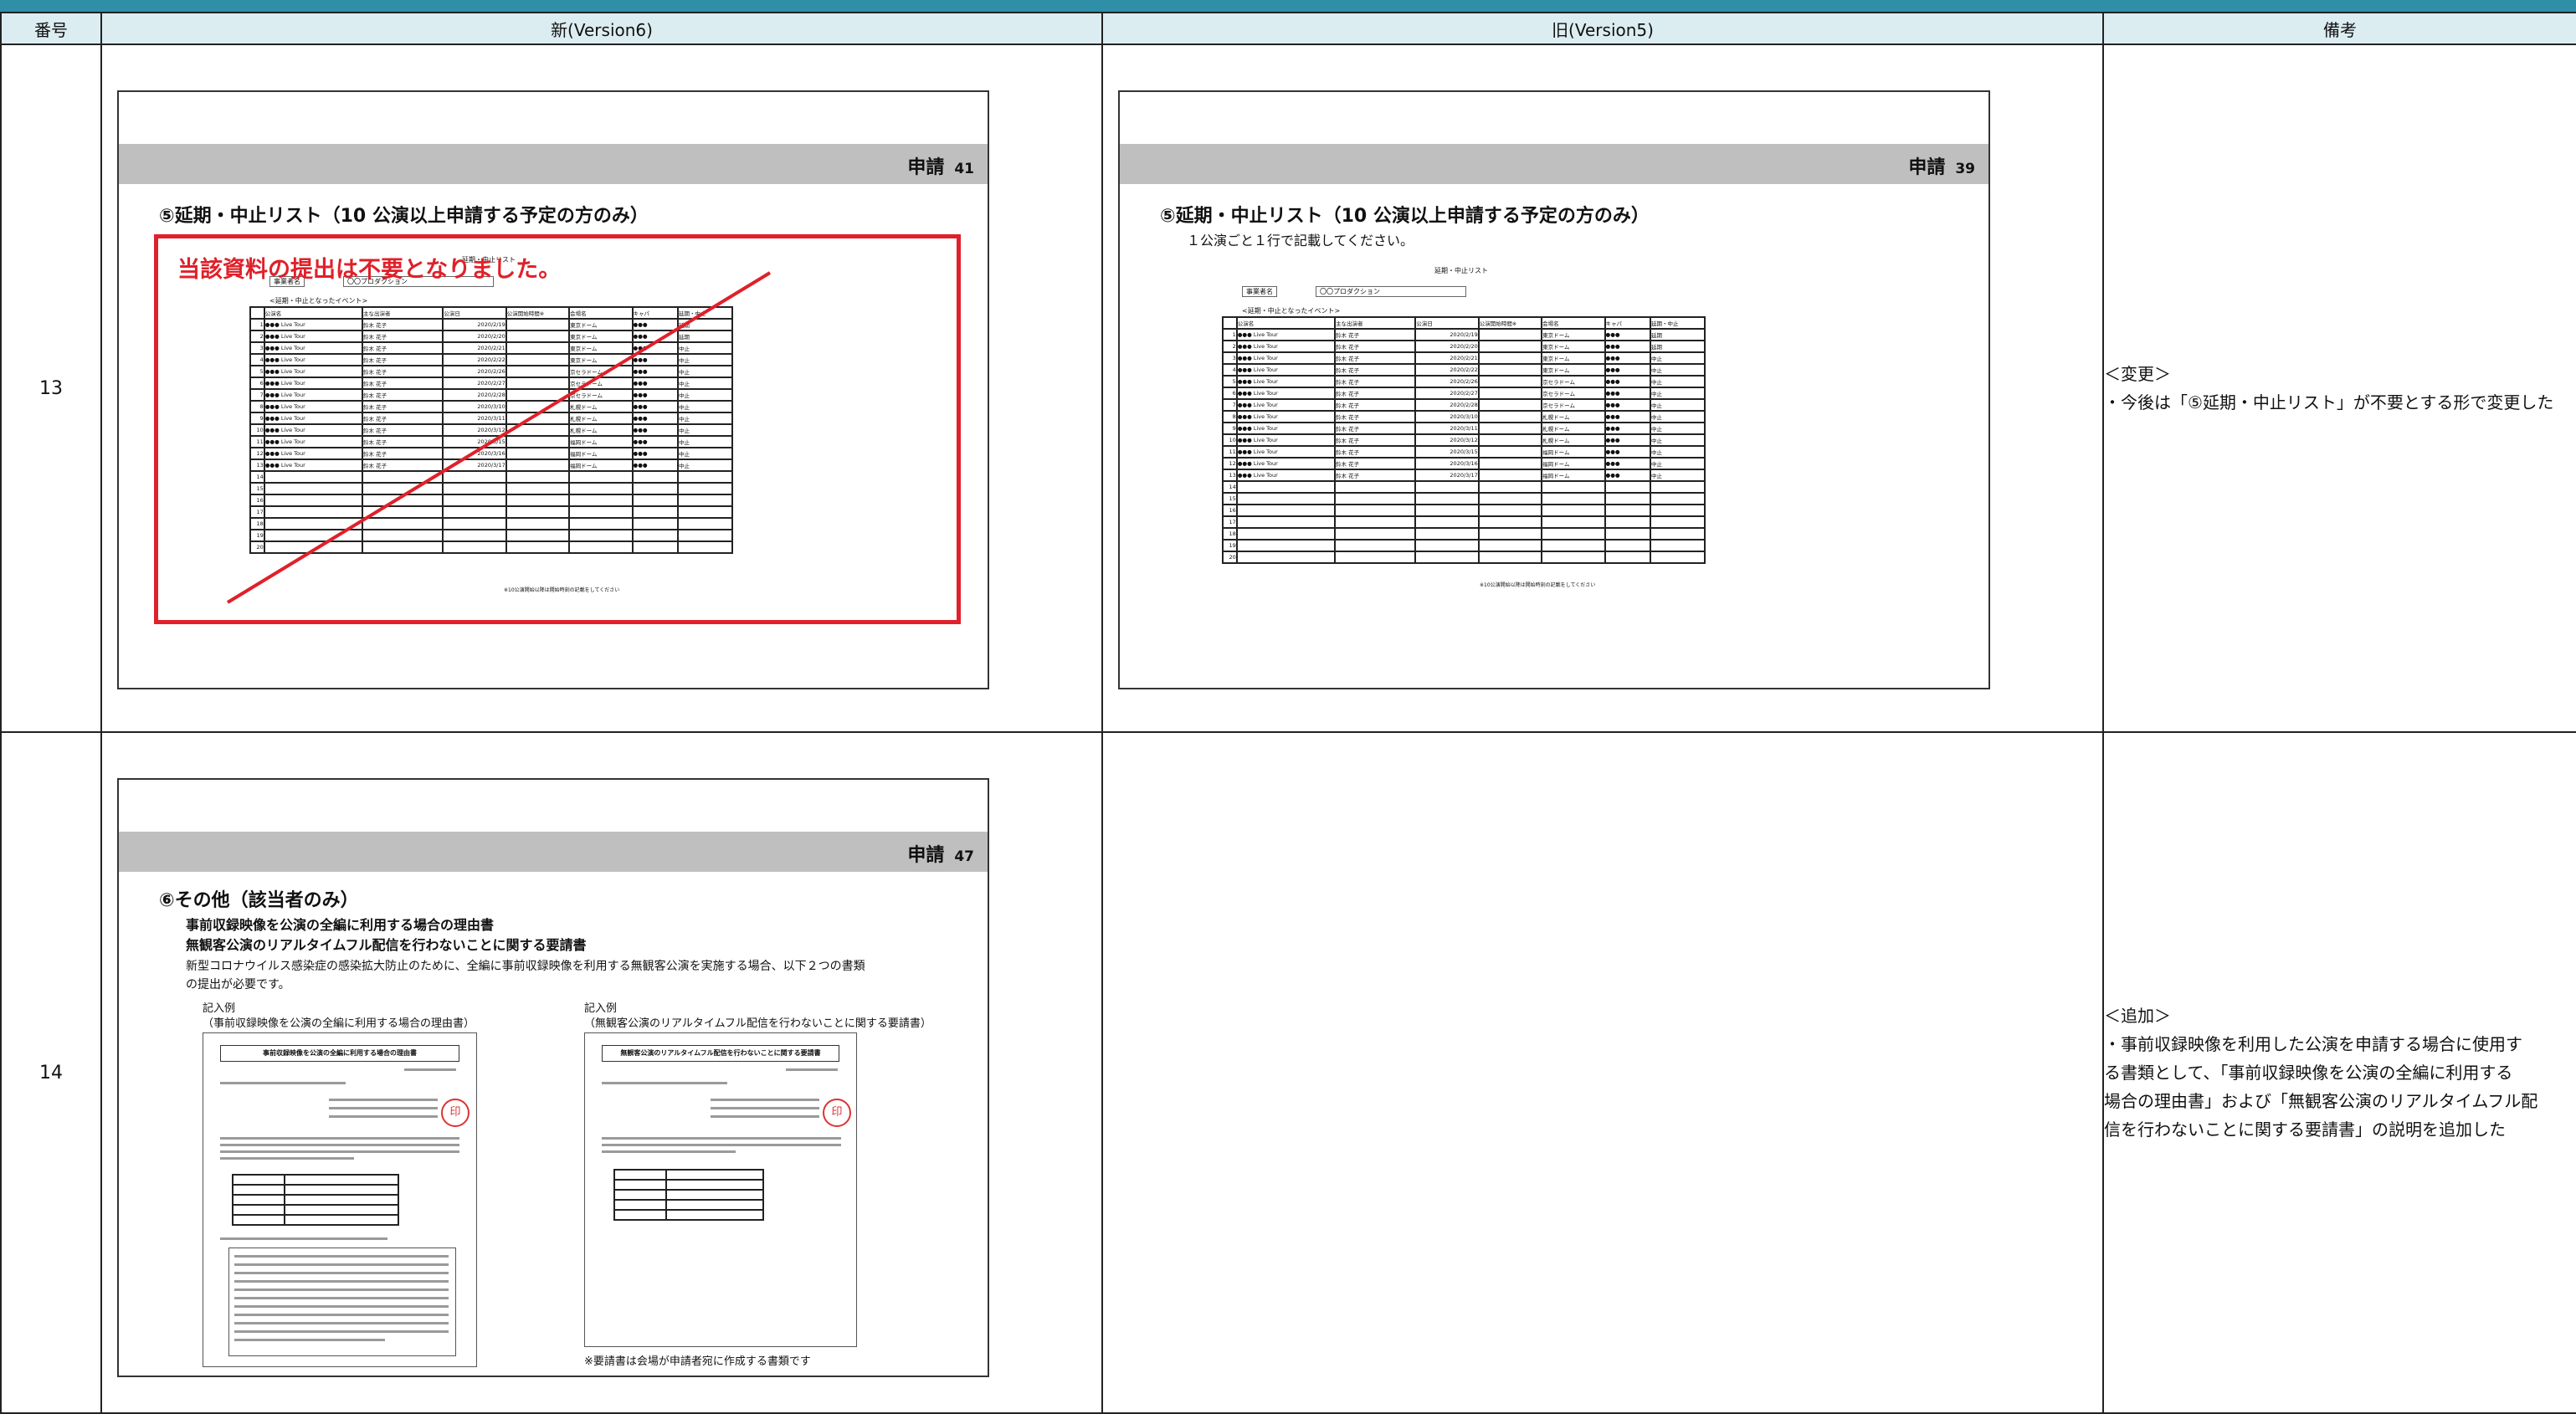  I want to click on grid-row: 5 ●●● Live Tour 鈴木 花子 2020/2/26 京セラドーム ●●● 中止, so click(1464, 382).